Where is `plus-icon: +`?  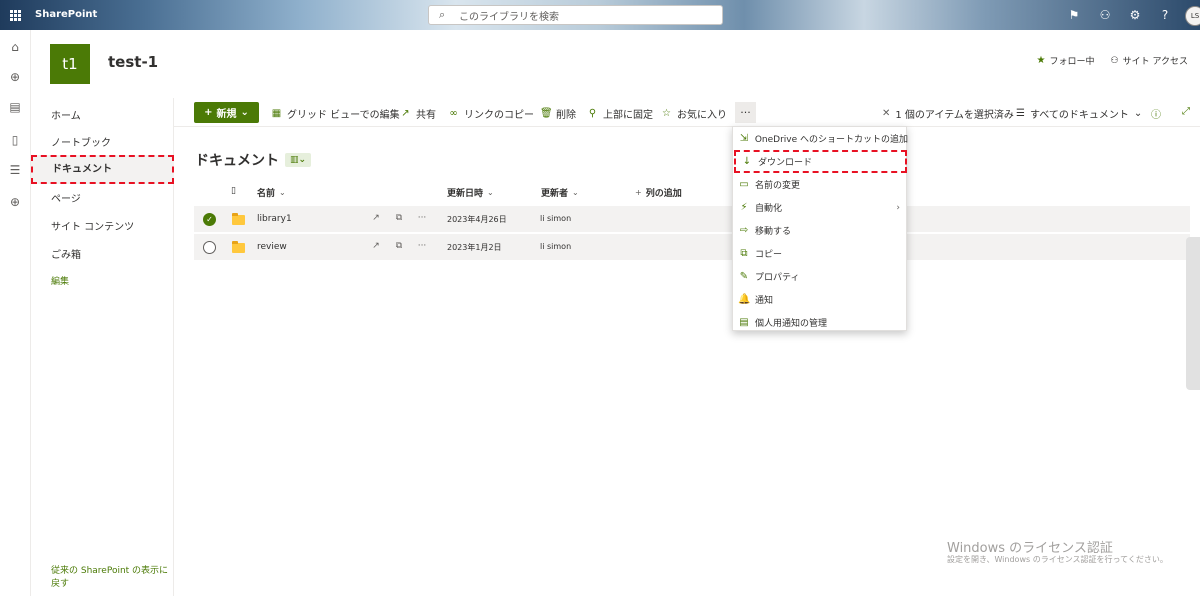
plus-icon: + is located at coordinates (208, 112).